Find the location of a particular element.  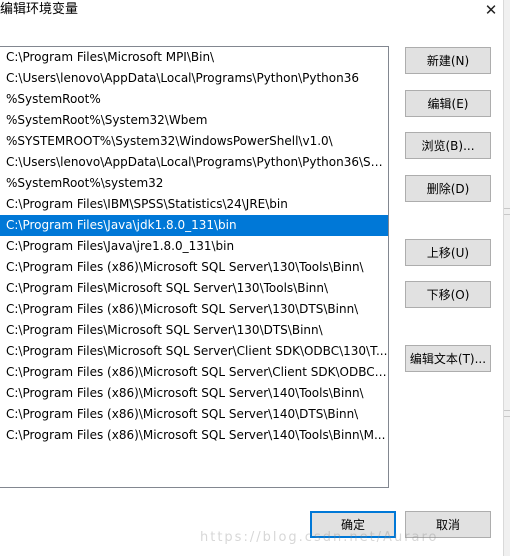

list-item: %SystemRoot% is located at coordinates (194, 99).